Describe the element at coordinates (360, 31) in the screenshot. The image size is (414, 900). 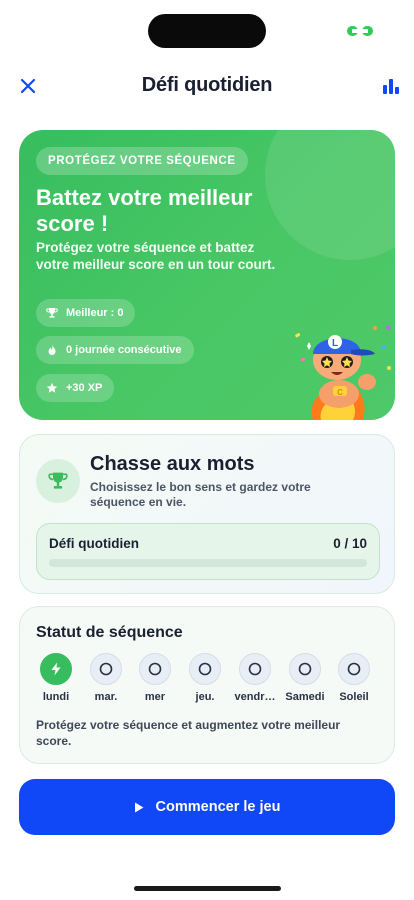
I see `status-indicator-icon` at that location.